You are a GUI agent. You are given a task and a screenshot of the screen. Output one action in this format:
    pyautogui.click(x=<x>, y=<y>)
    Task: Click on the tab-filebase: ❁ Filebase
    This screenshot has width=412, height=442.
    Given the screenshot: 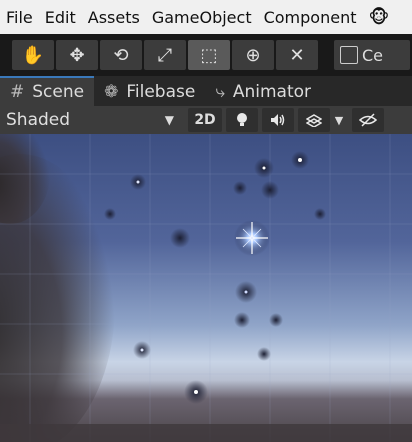 What is the action you would take?
    pyautogui.click(x=149, y=92)
    